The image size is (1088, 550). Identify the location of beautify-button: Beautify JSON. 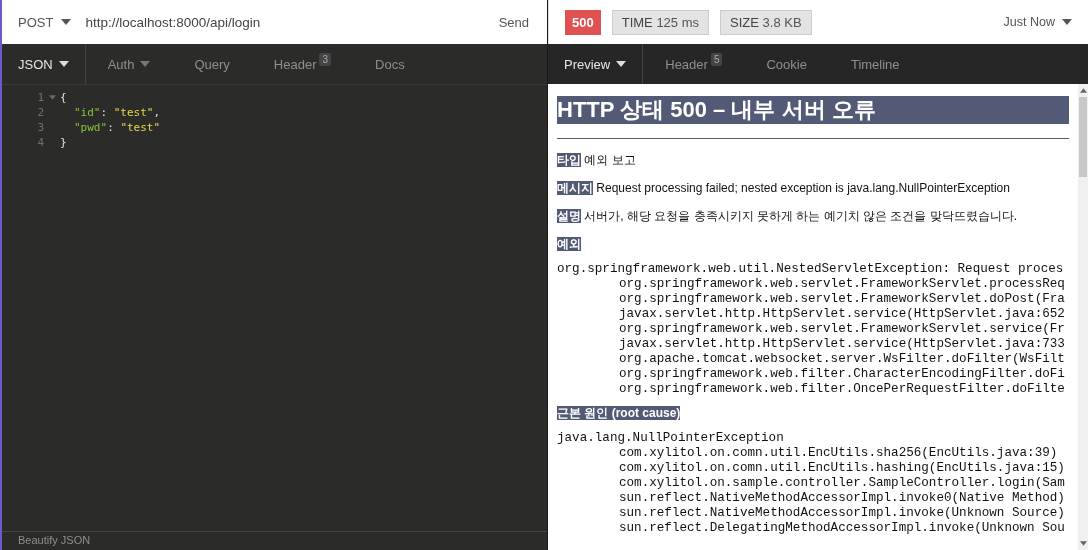
(54, 540).